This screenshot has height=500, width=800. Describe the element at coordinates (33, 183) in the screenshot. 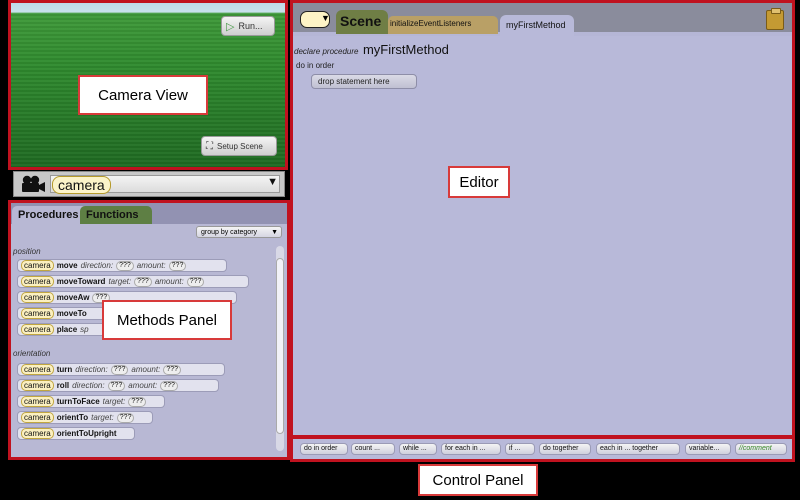

I see `movie-camera-icon` at that location.